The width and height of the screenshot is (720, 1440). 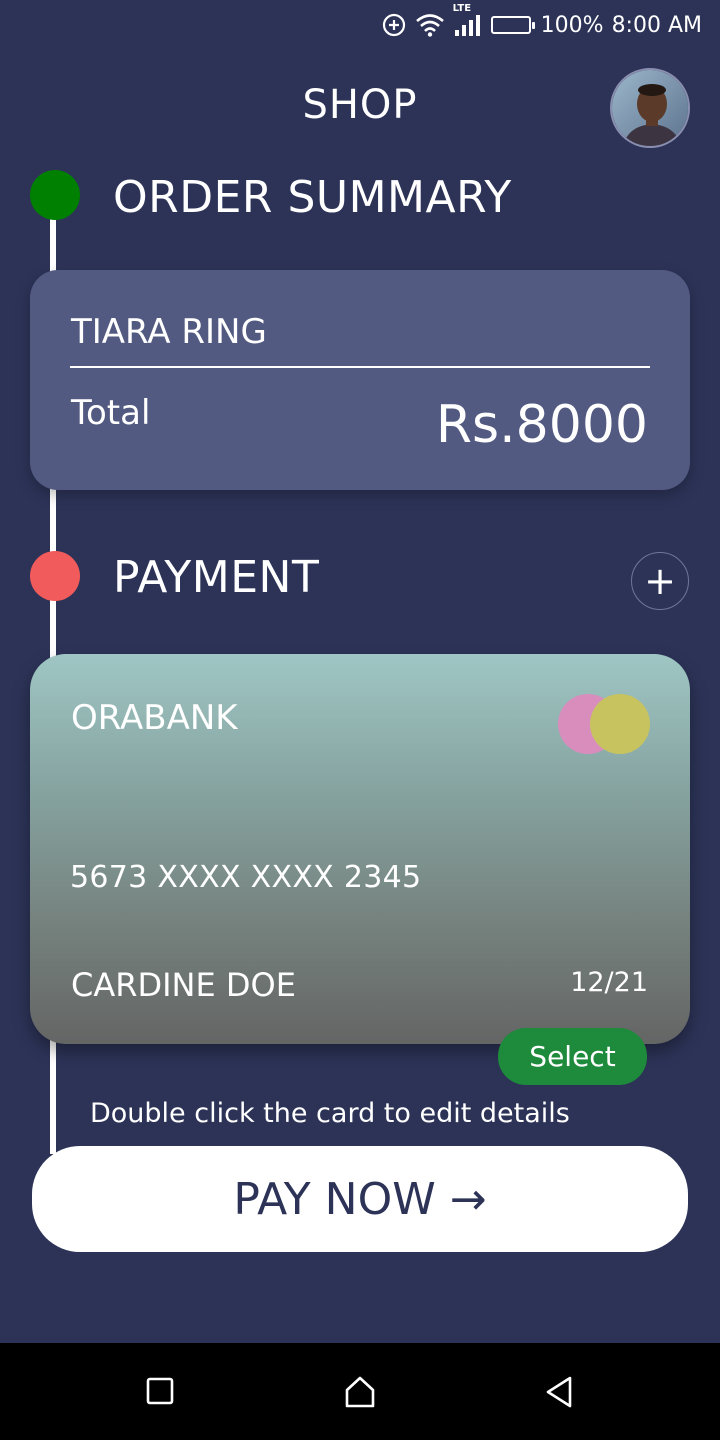 I want to click on order-summary-title: ORDER SUMMARY, so click(x=312, y=197).